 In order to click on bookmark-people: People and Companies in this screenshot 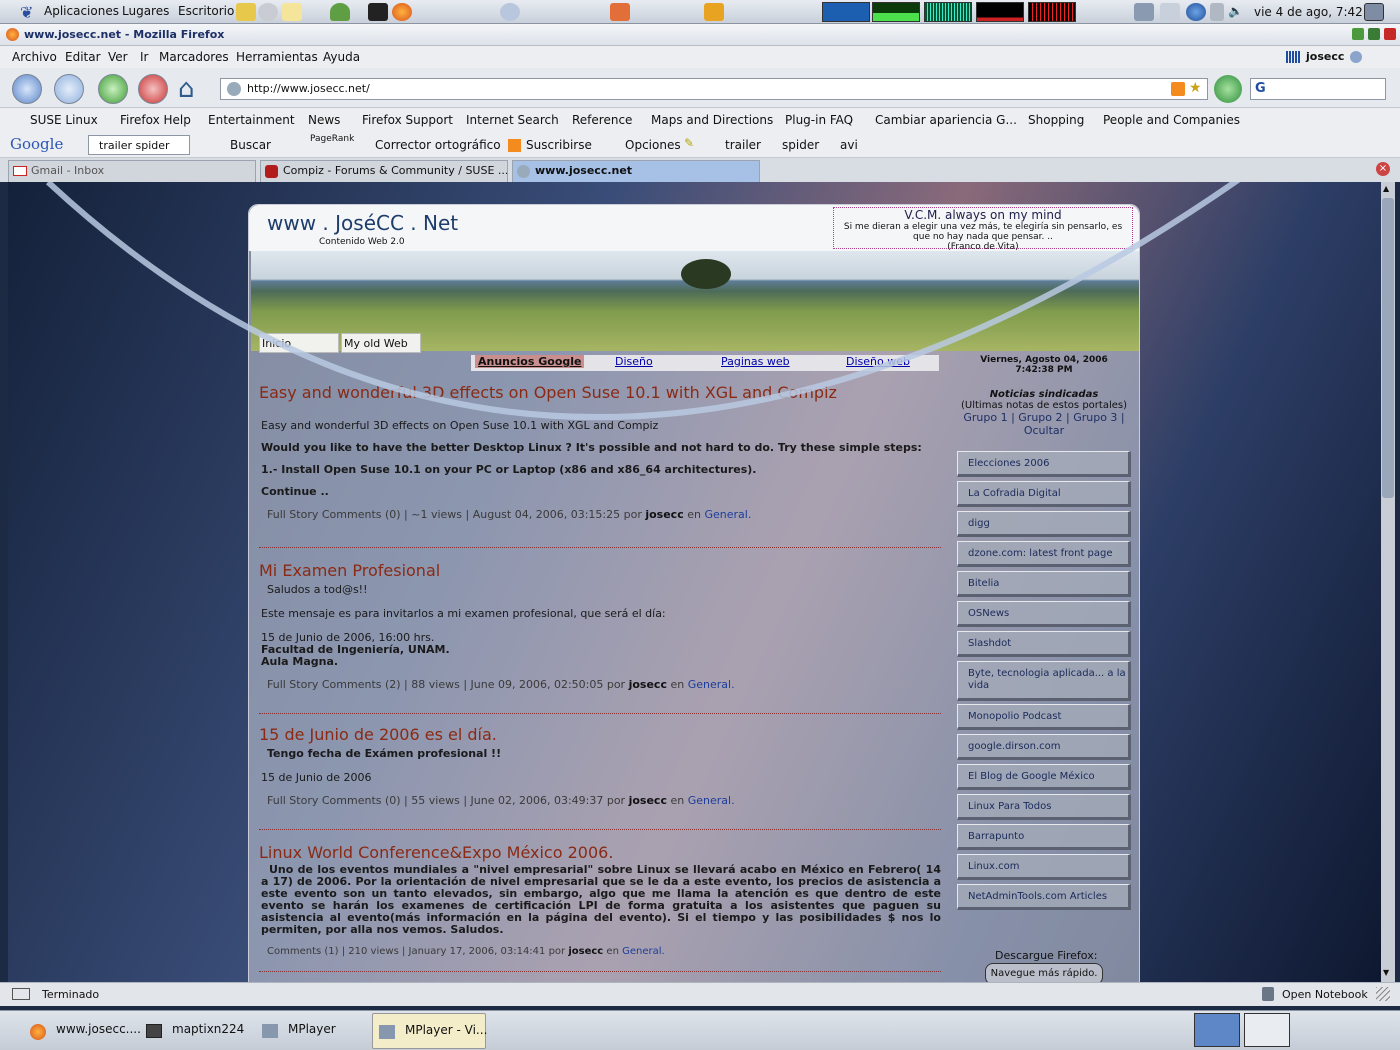, I will do `click(1171, 120)`.